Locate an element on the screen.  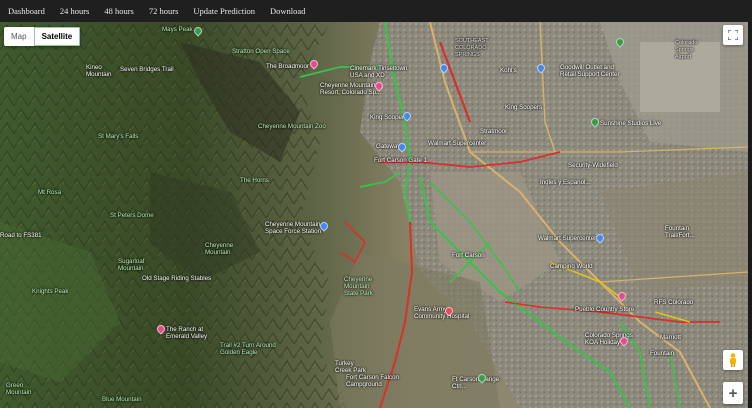
fullscreen-button is located at coordinates (733, 35).